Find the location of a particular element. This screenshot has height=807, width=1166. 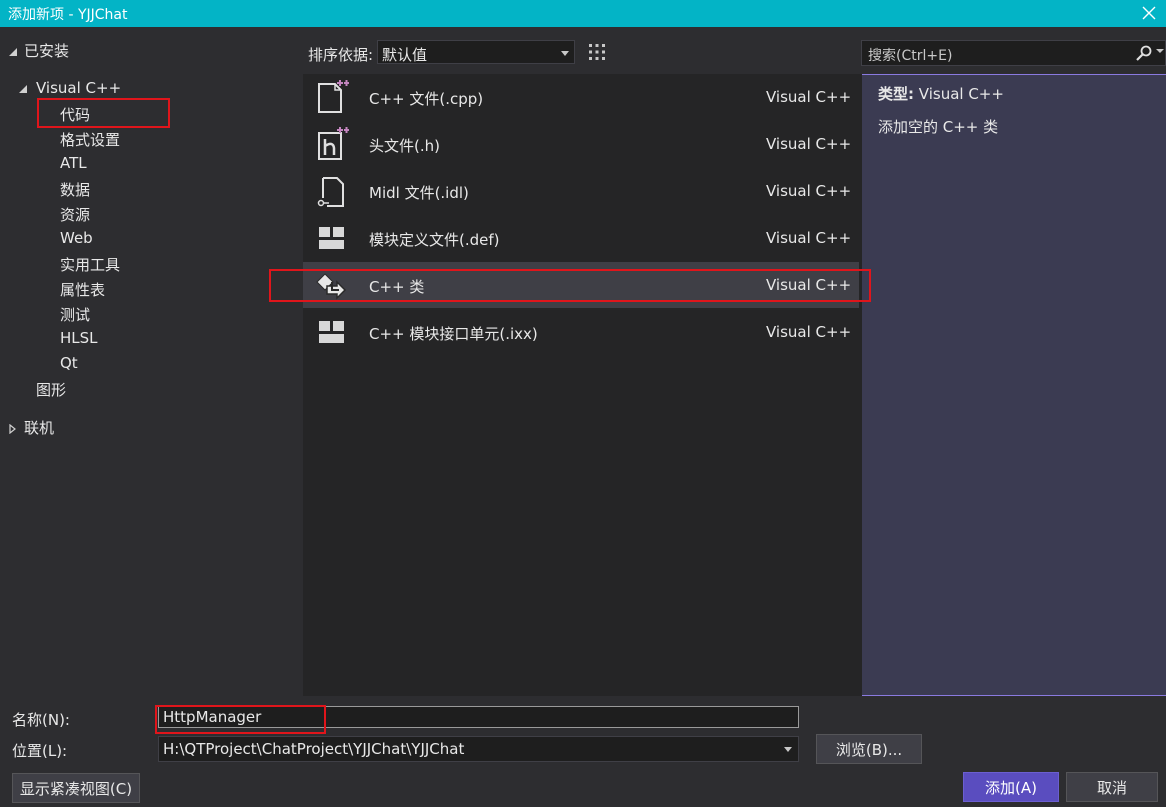

midl-file-icon is located at coordinates (330, 192).